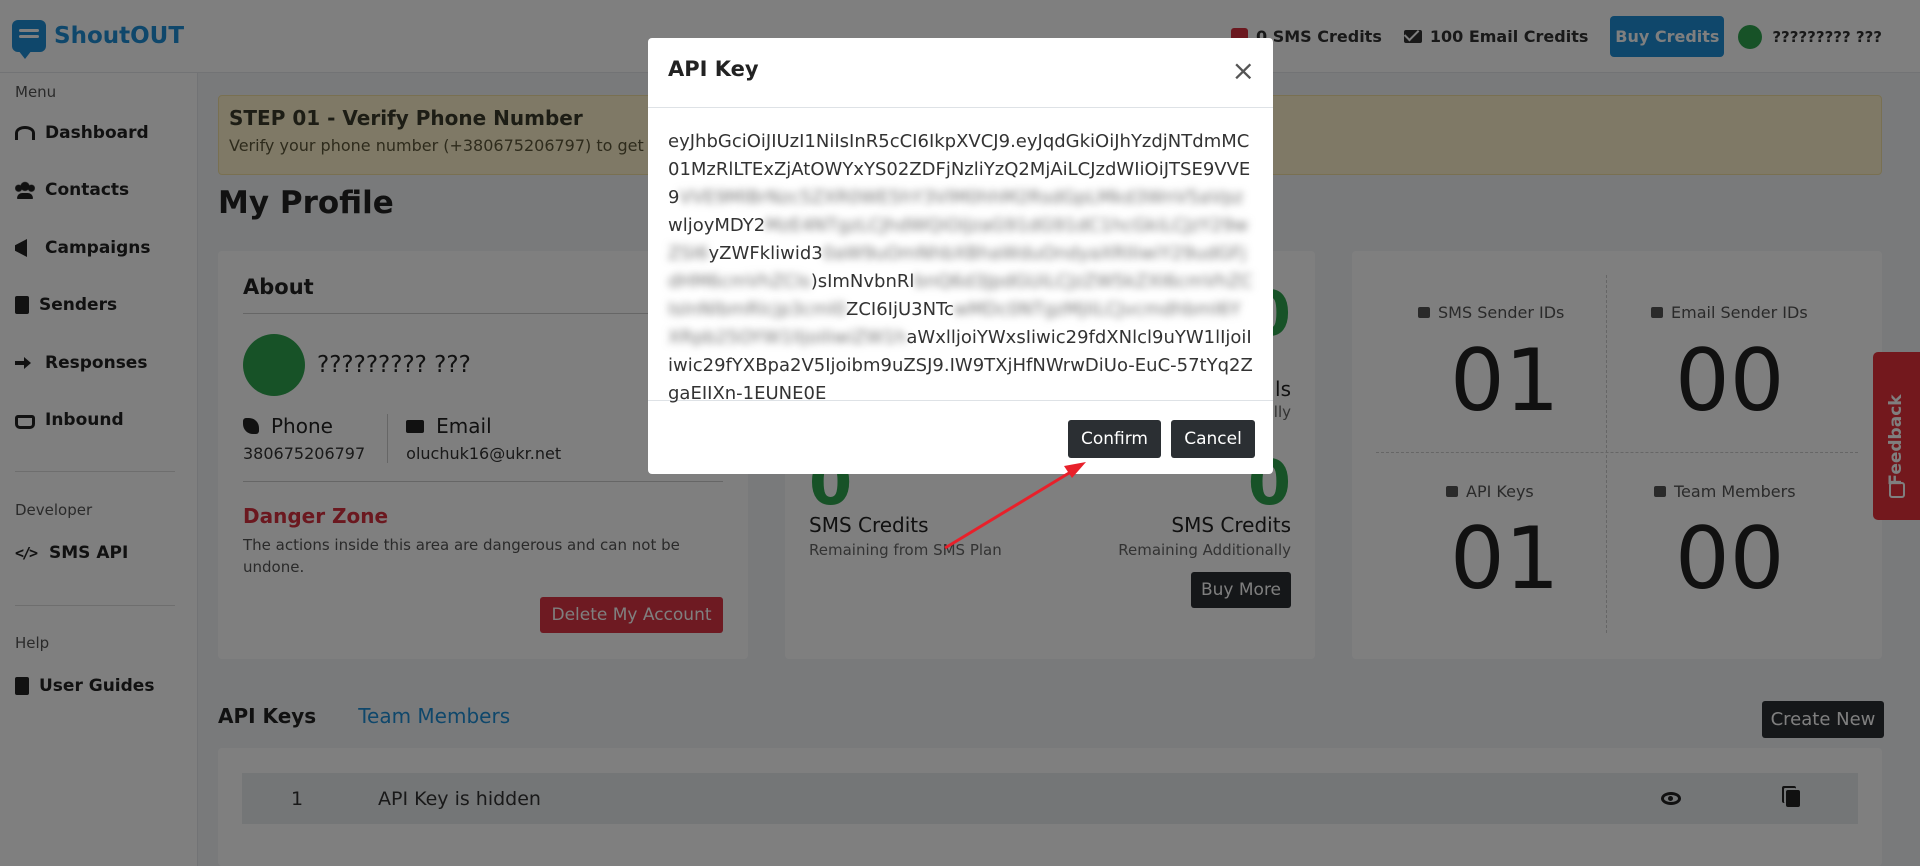  I want to click on close-icon: ×, so click(1243, 70).